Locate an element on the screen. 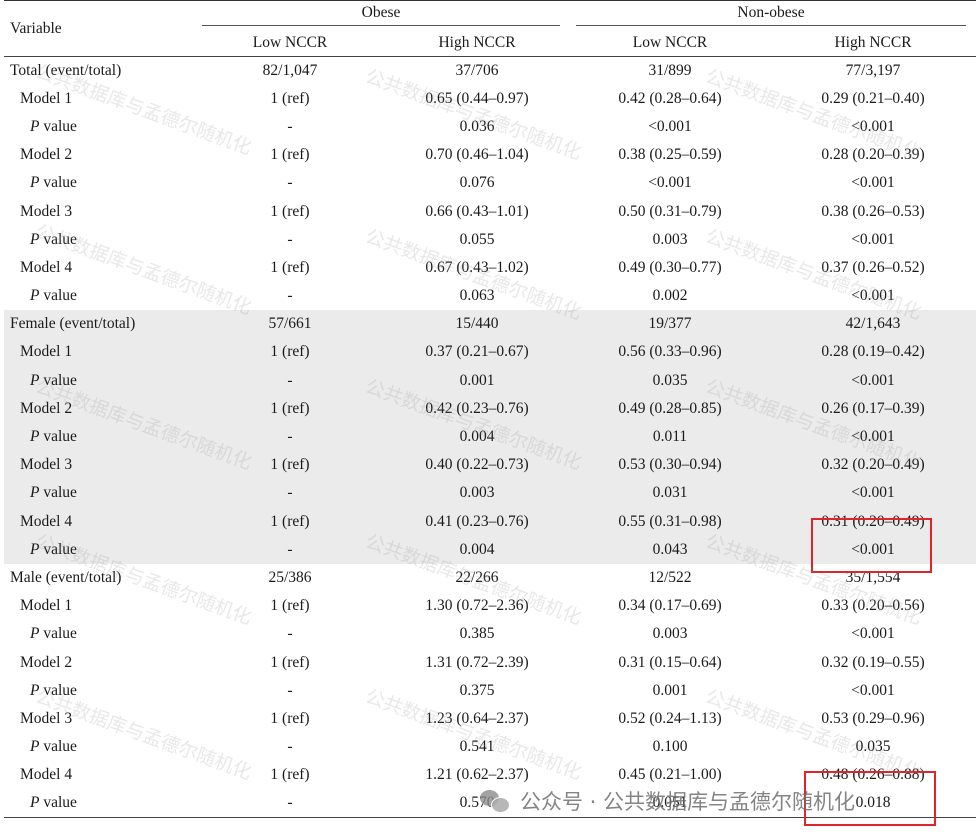 This screenshot has height=839, width=980. table-cell: 0.31 (0.15–0.64) is located at coordinates (670, 662).